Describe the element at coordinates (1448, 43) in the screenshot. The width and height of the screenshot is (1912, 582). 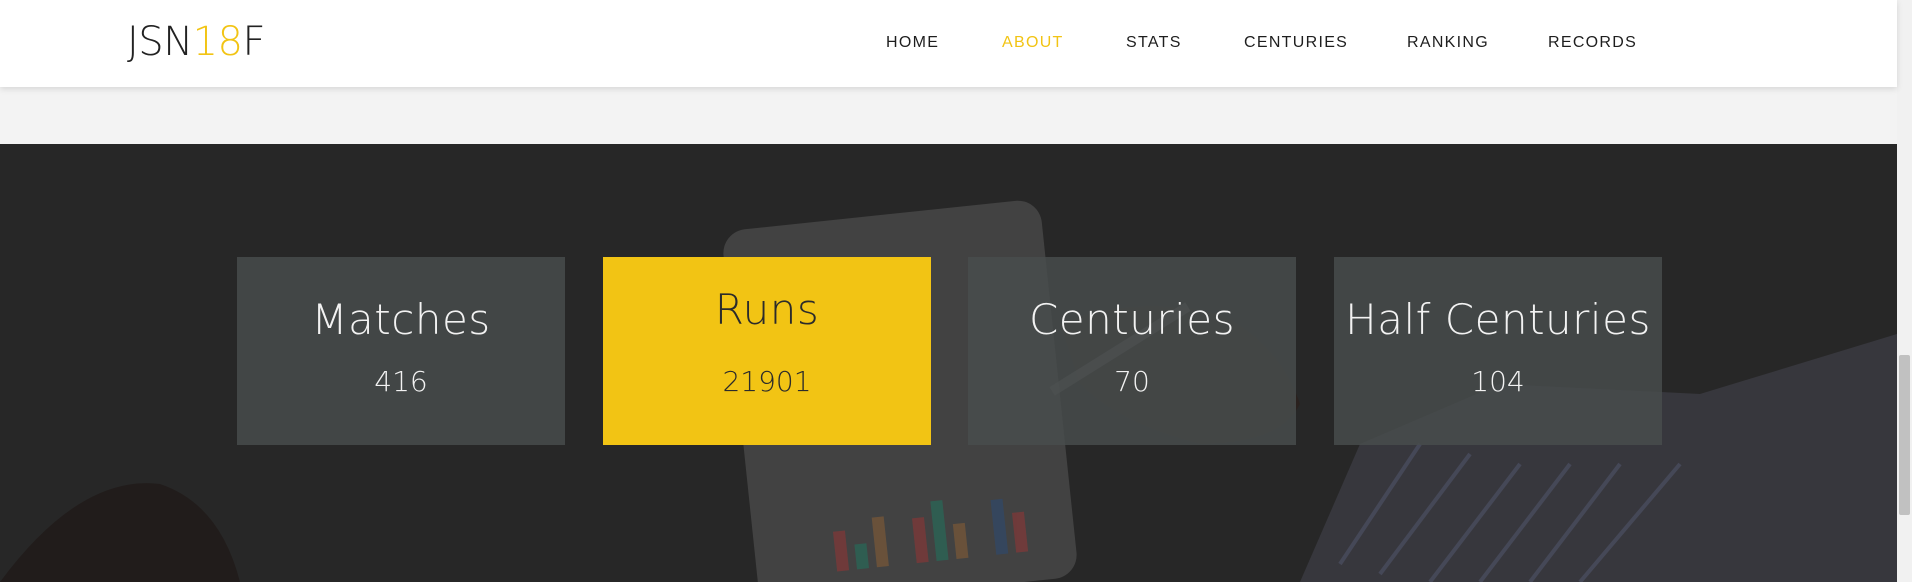
I see `nav-item-ranking: RANKING` at that location.